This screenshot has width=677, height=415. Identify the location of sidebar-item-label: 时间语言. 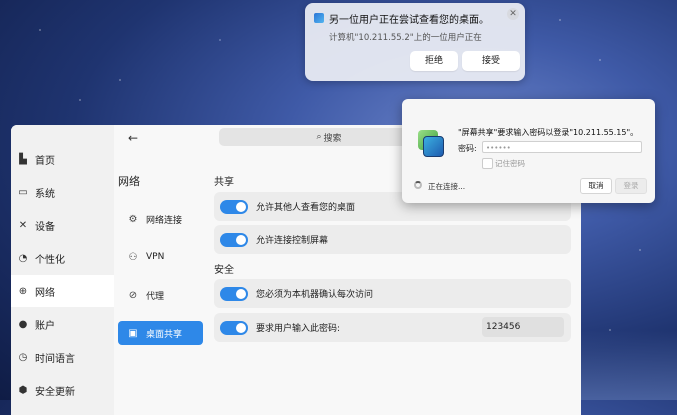
(55, 359).